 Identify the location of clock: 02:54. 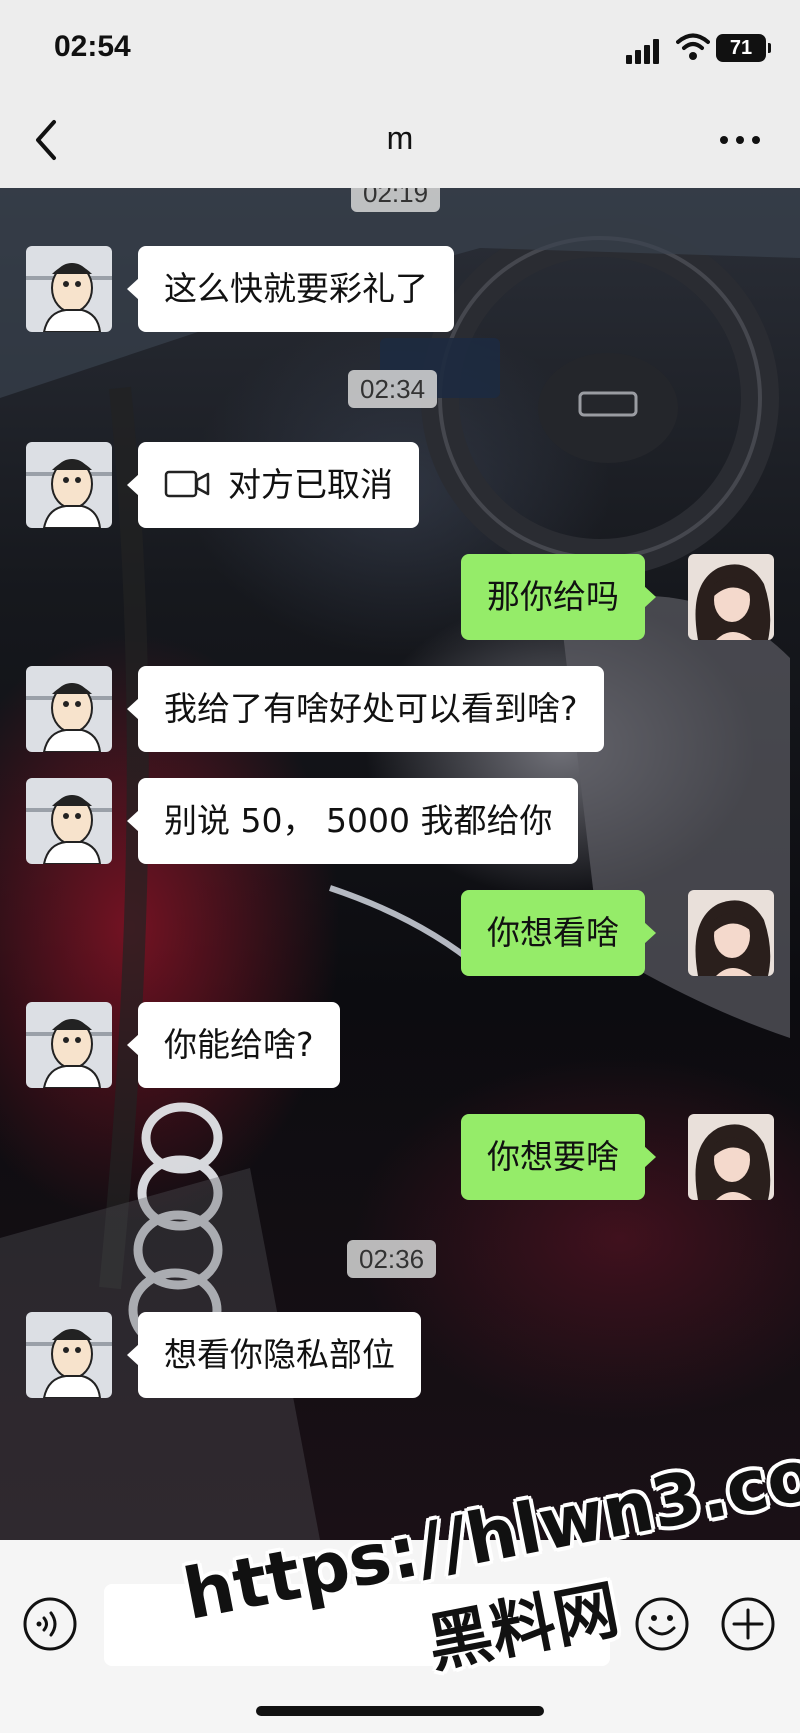
(92, 46).